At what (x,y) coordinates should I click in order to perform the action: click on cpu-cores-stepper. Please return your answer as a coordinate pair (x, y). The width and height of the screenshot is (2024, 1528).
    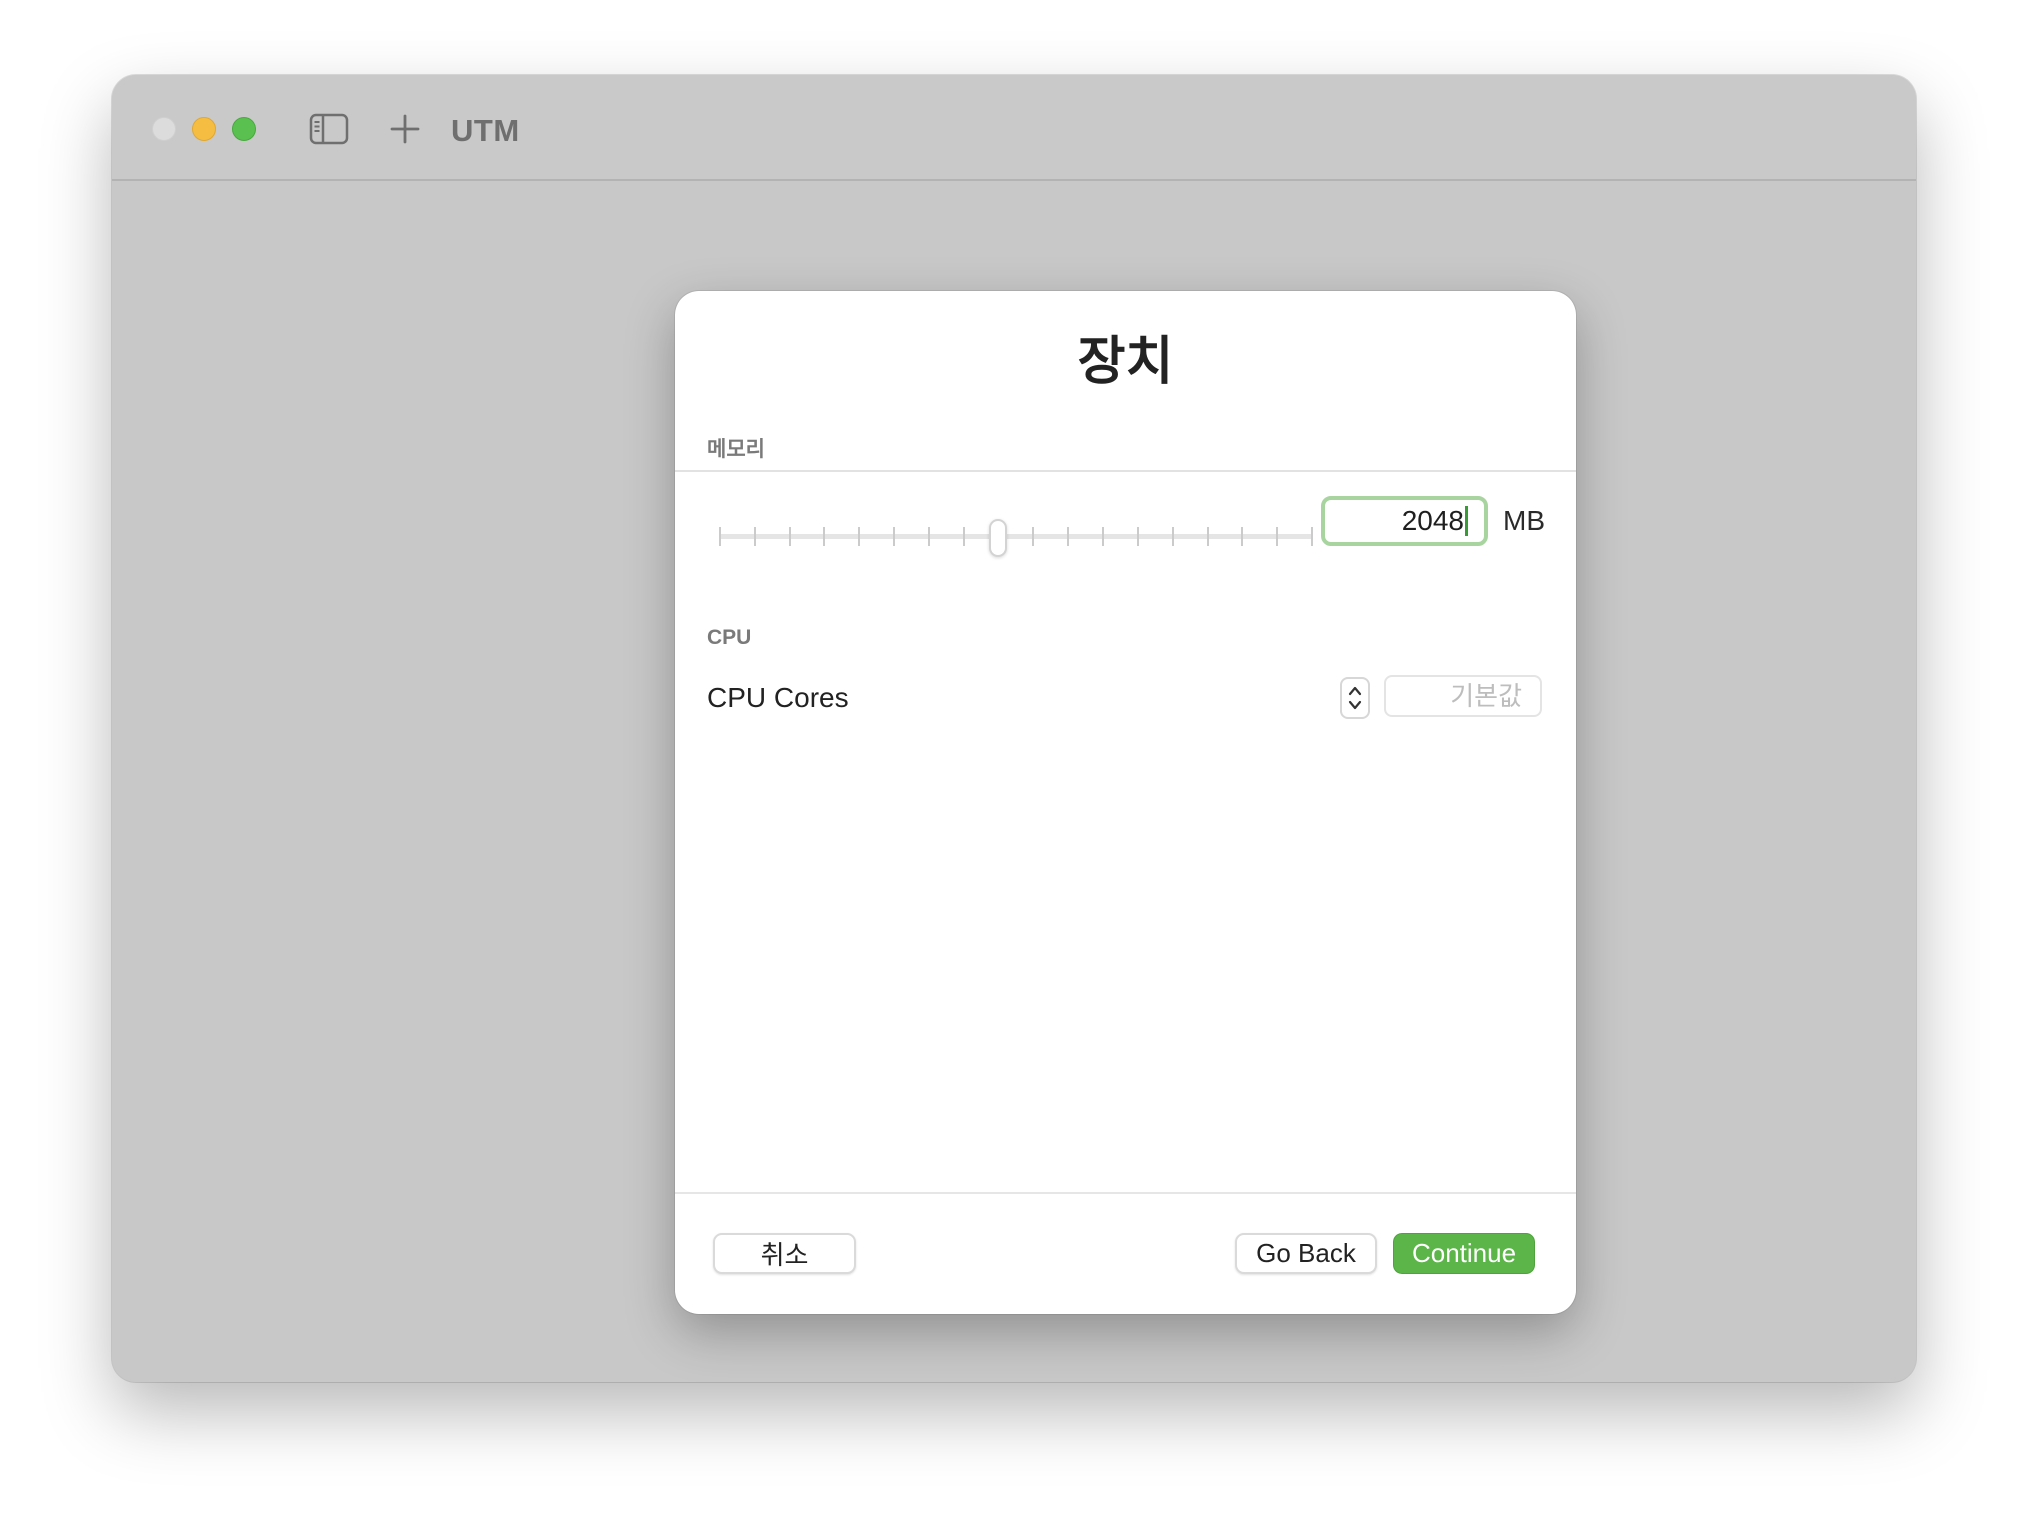
    Looking at the image, I should click on (1355, 698).